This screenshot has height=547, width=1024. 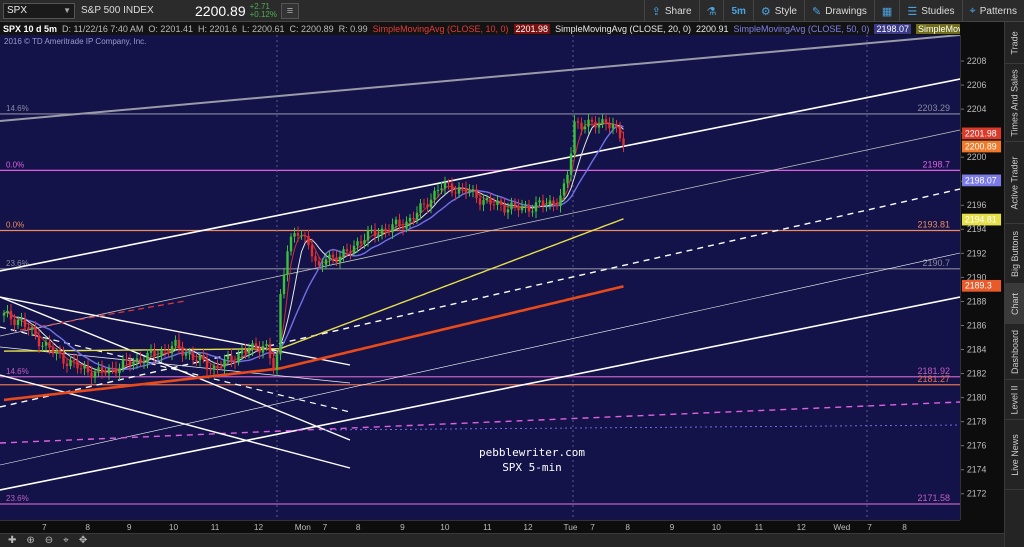 What do you see at coordinates (170, 28) in the screenshot?
I see `bar-open: O: 2201.41` at bounding box center [170, 28].